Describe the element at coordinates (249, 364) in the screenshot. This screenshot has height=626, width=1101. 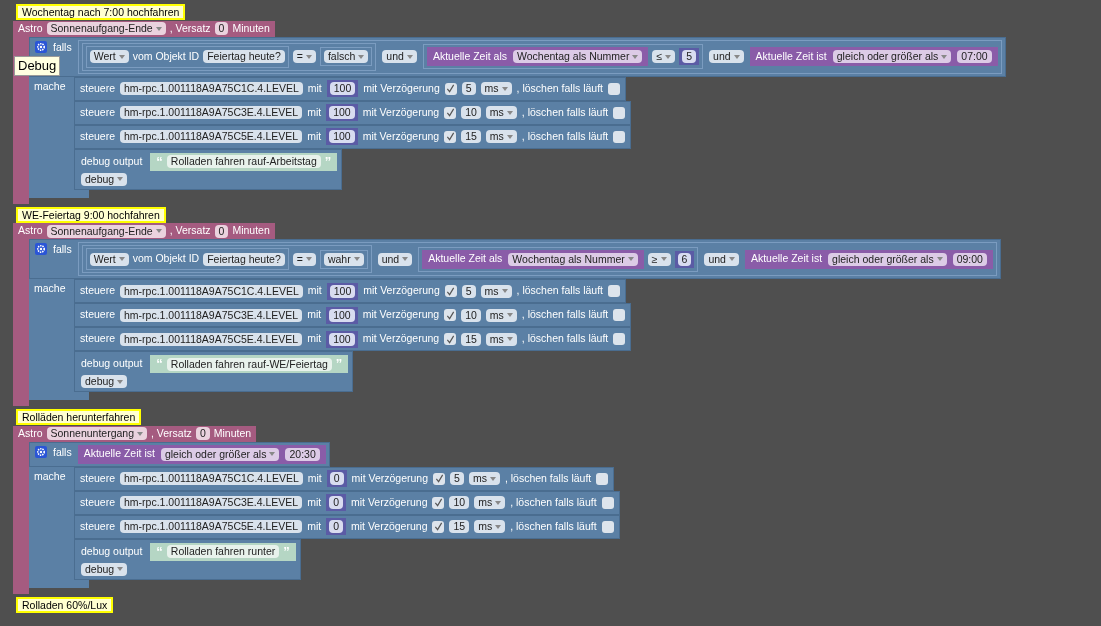
I see `text-field: Rolladen fahren rauf-WE/Feiertag` at that location.